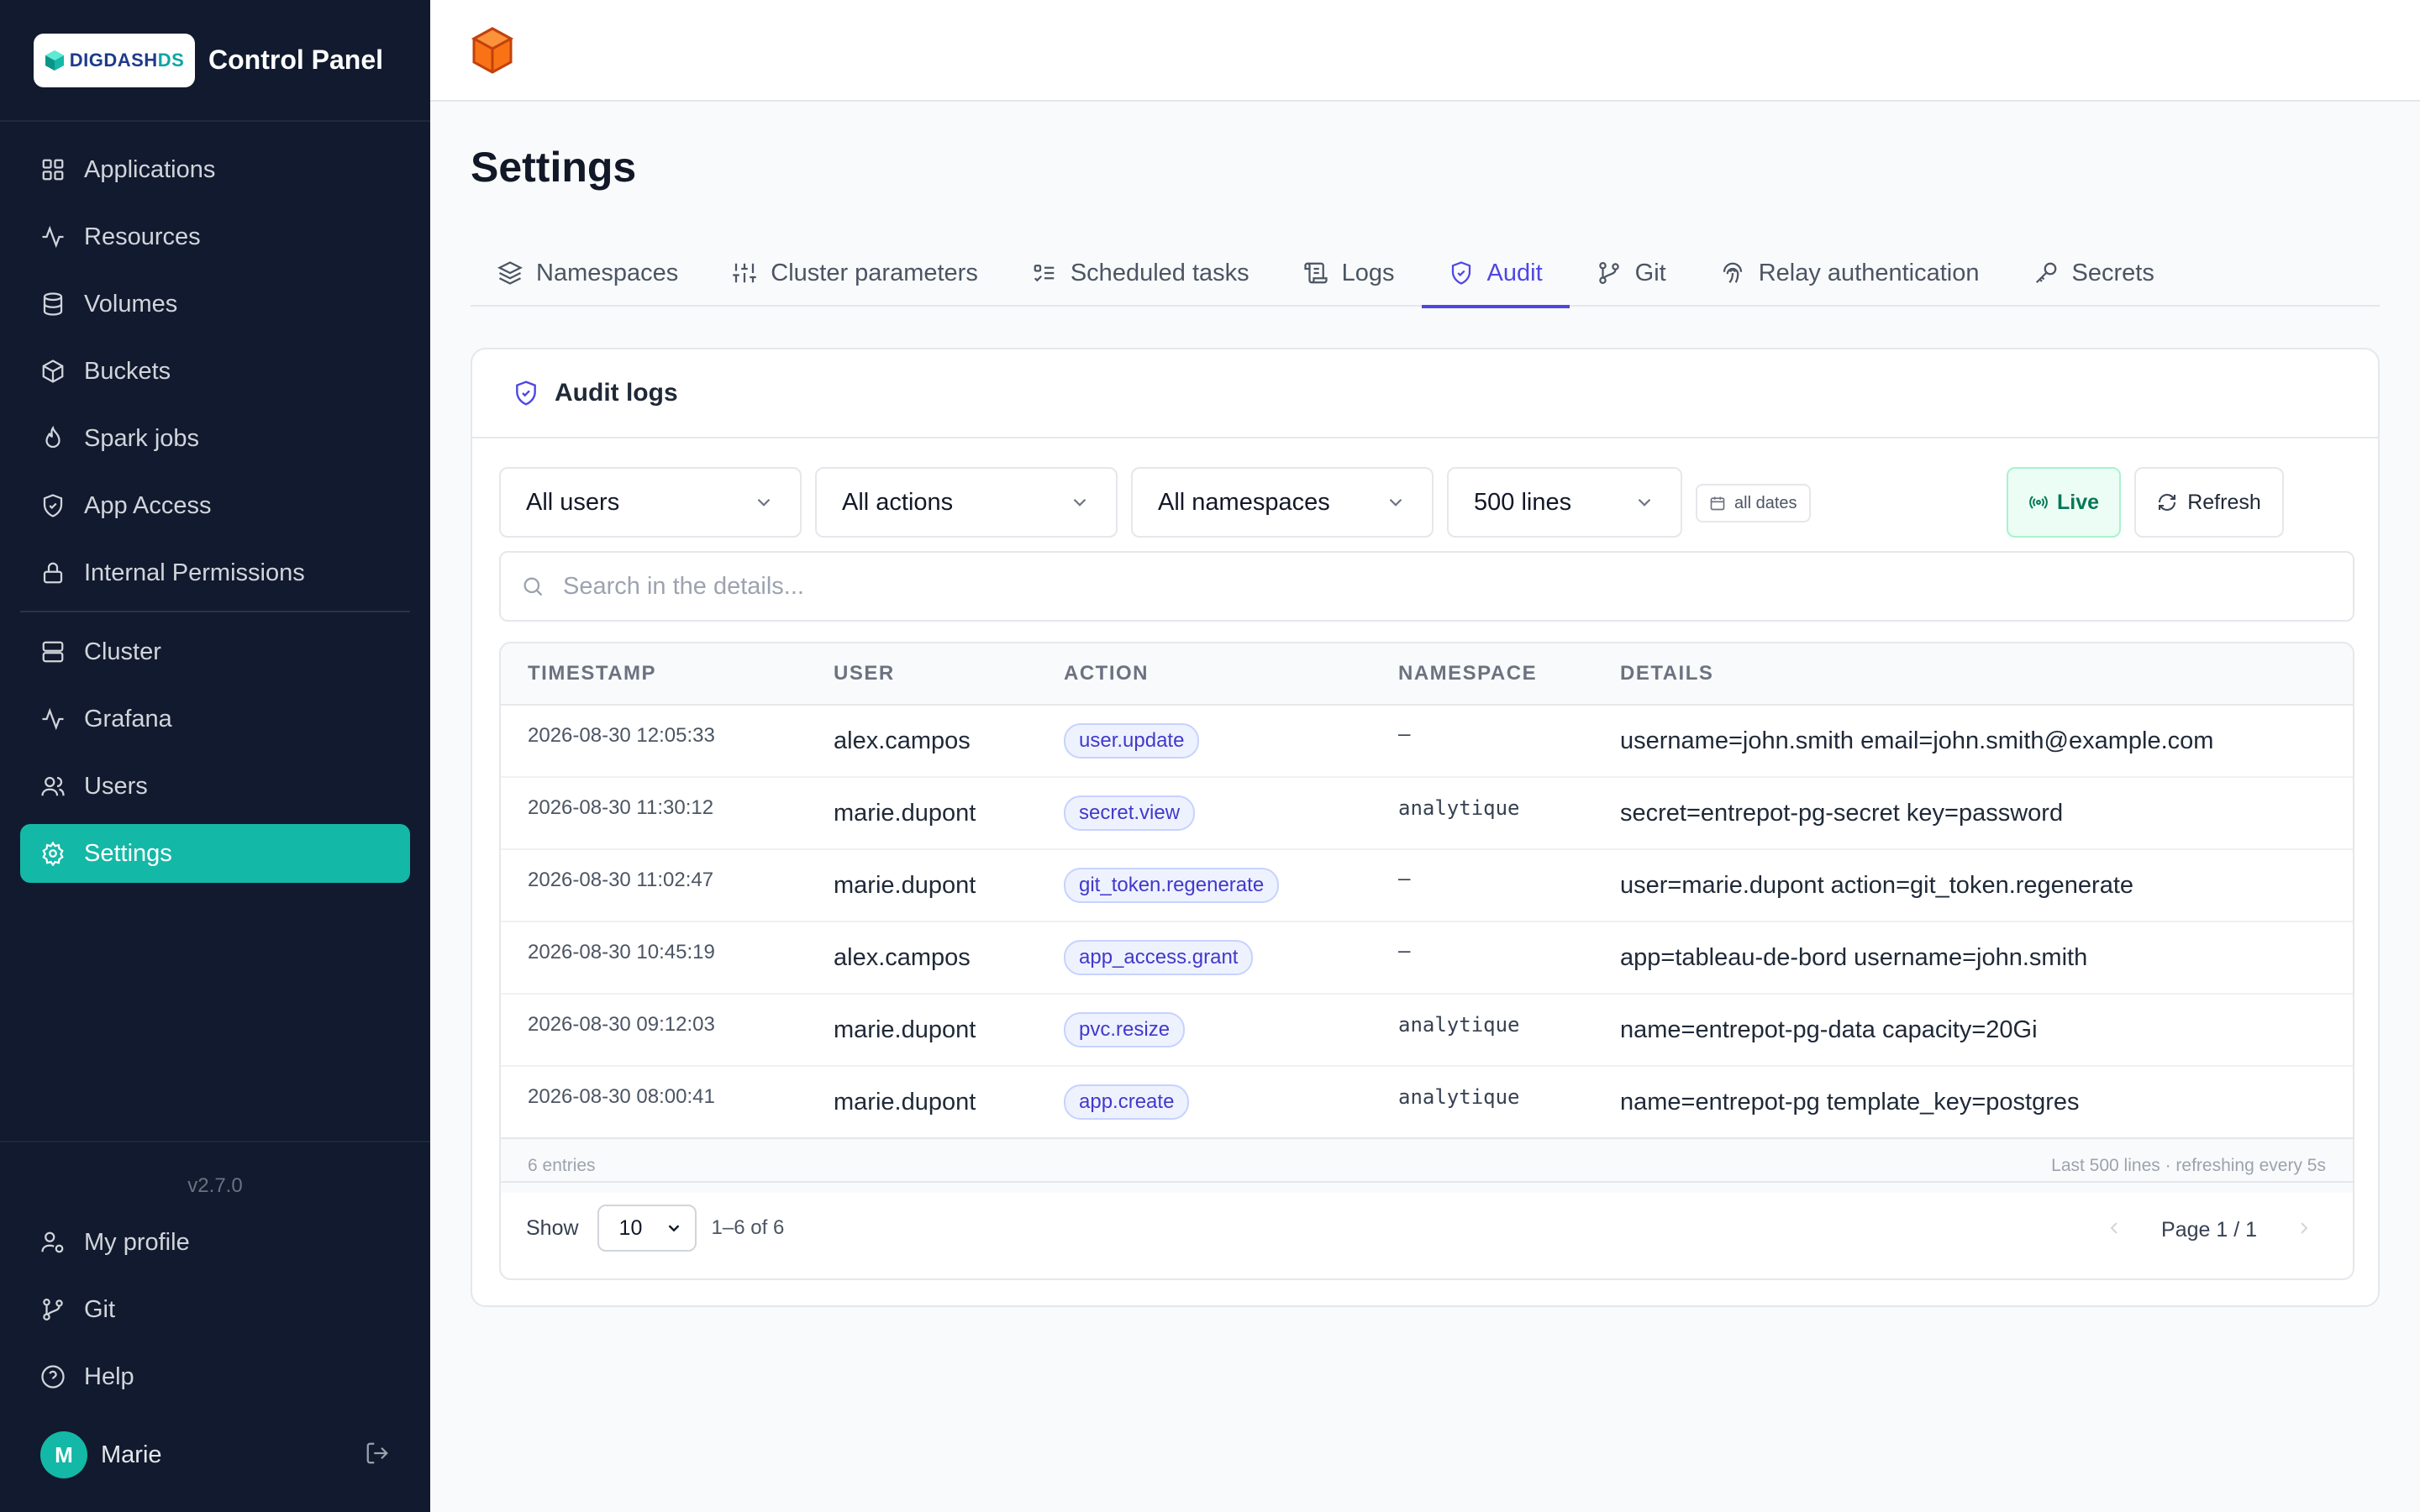  I want to click on logout-button, so click(377, 1455).